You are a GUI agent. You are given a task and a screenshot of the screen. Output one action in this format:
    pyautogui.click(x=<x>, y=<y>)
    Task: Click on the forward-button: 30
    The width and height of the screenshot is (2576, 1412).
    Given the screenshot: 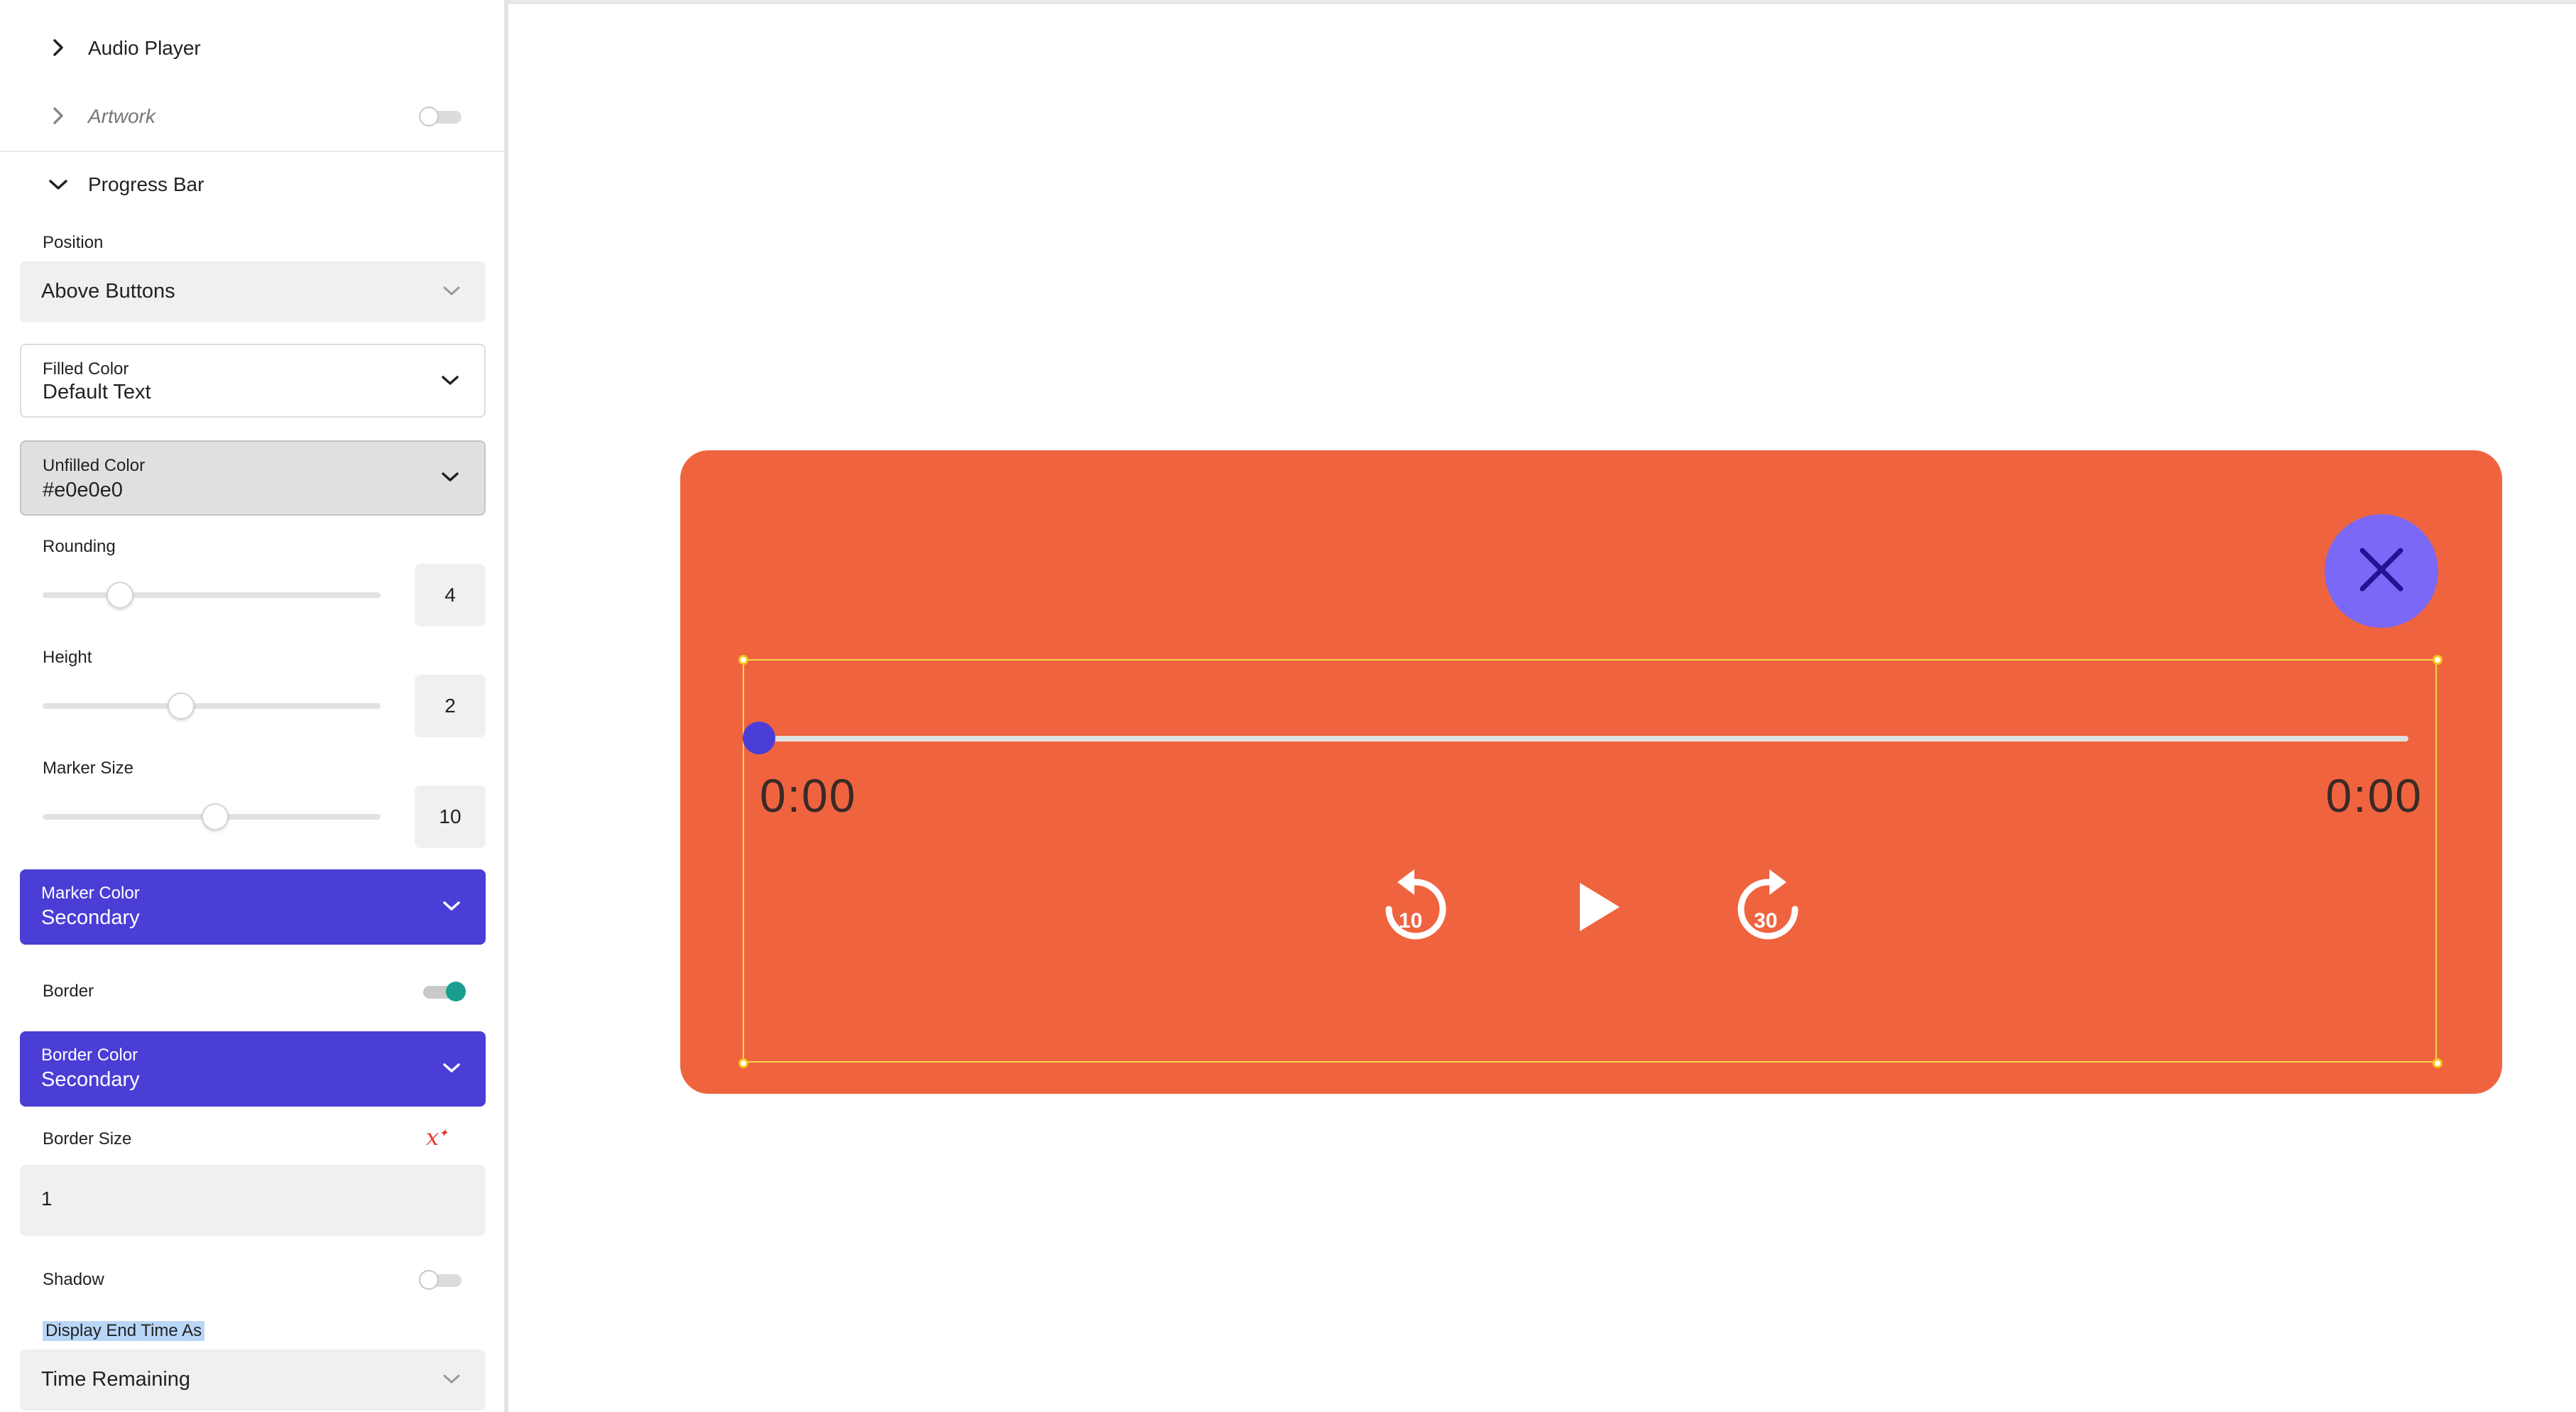 What is the action you would take?
    pyautogui.click(x=1769, y=907)
    